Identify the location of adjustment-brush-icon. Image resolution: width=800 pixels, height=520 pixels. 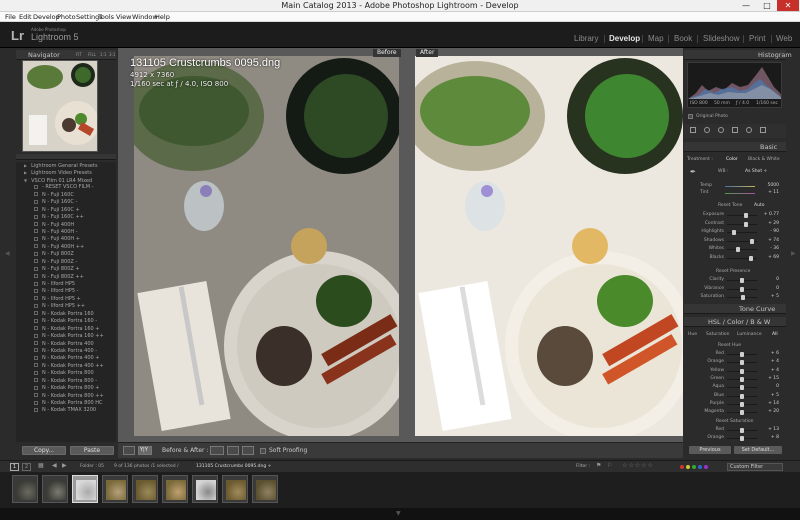
(763, 130).